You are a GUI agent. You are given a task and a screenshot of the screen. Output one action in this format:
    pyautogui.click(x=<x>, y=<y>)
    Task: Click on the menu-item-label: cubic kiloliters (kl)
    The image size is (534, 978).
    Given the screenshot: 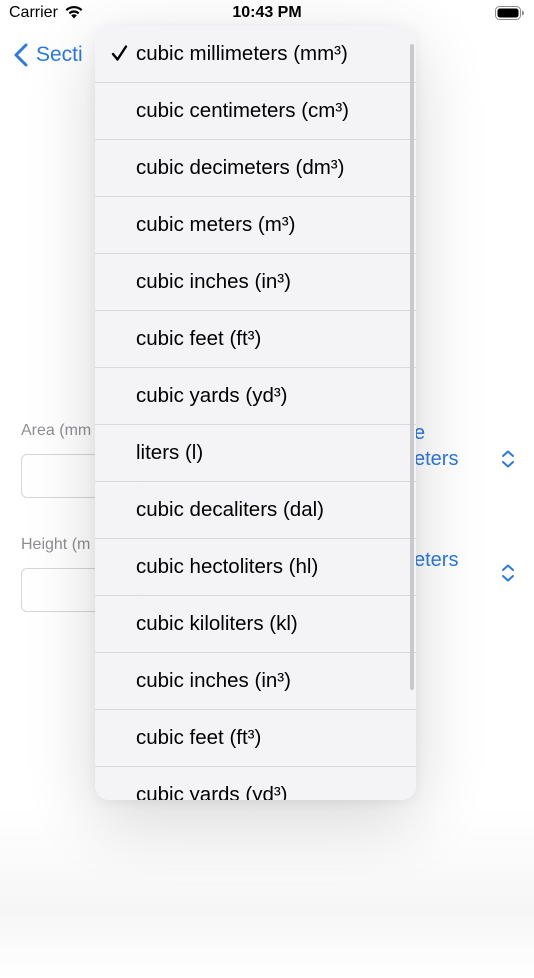 What is the action you would take?
    pyautogui.click(x=217, y=623)
    